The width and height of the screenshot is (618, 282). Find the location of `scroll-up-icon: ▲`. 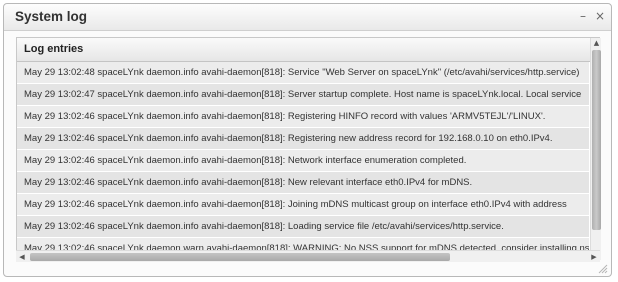

scroll-up-icon: ▲ is located at coordinates (596, 43).